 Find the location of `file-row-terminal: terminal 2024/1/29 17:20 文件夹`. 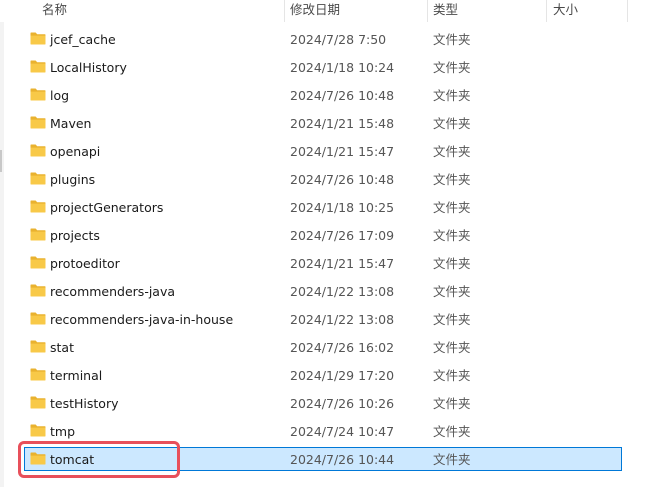

file-row-terminal: terminal 2024/1/29 17:20 文件夹 is located at coordinates (327, 376).